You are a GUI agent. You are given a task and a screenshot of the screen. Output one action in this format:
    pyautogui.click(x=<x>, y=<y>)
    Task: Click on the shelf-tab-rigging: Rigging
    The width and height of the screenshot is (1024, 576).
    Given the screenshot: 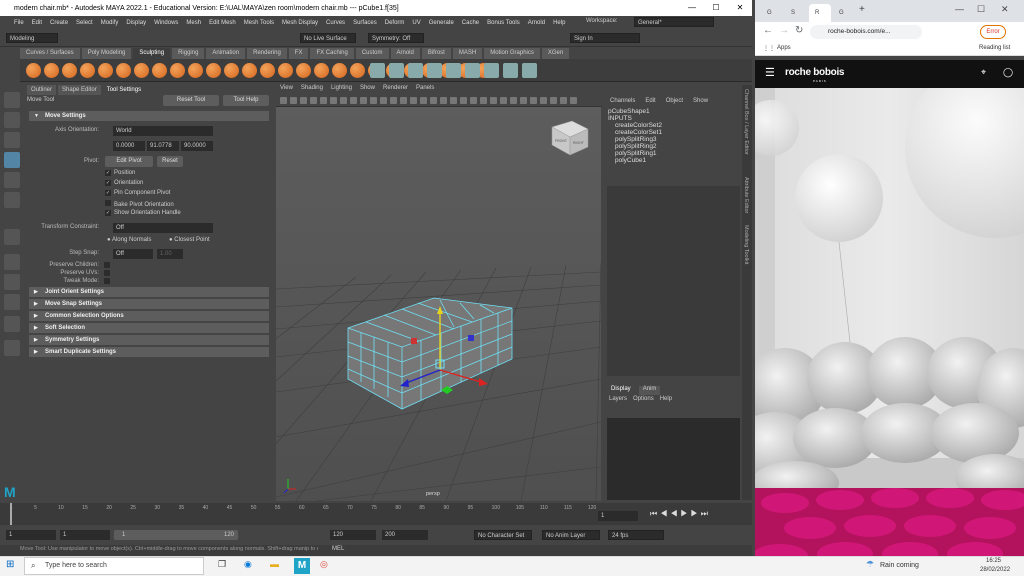 What is the action you would take?
    pyautogui.click(x=188, y=53)
    